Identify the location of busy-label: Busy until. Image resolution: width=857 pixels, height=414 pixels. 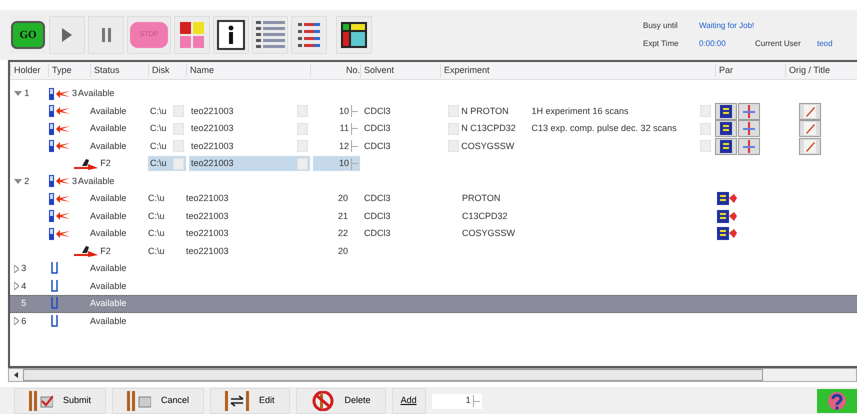
(661, 26).